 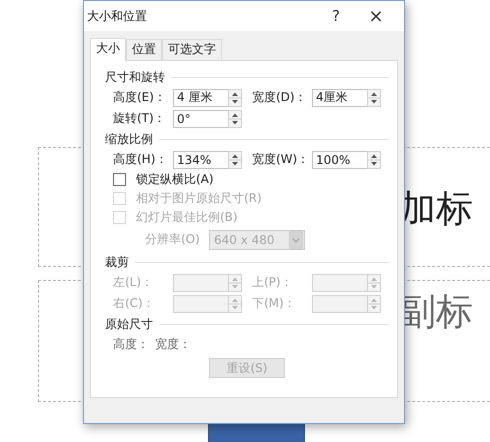 I want to click on checkbox-label: 锁定纵横比(A), so click(x=175, y=179).